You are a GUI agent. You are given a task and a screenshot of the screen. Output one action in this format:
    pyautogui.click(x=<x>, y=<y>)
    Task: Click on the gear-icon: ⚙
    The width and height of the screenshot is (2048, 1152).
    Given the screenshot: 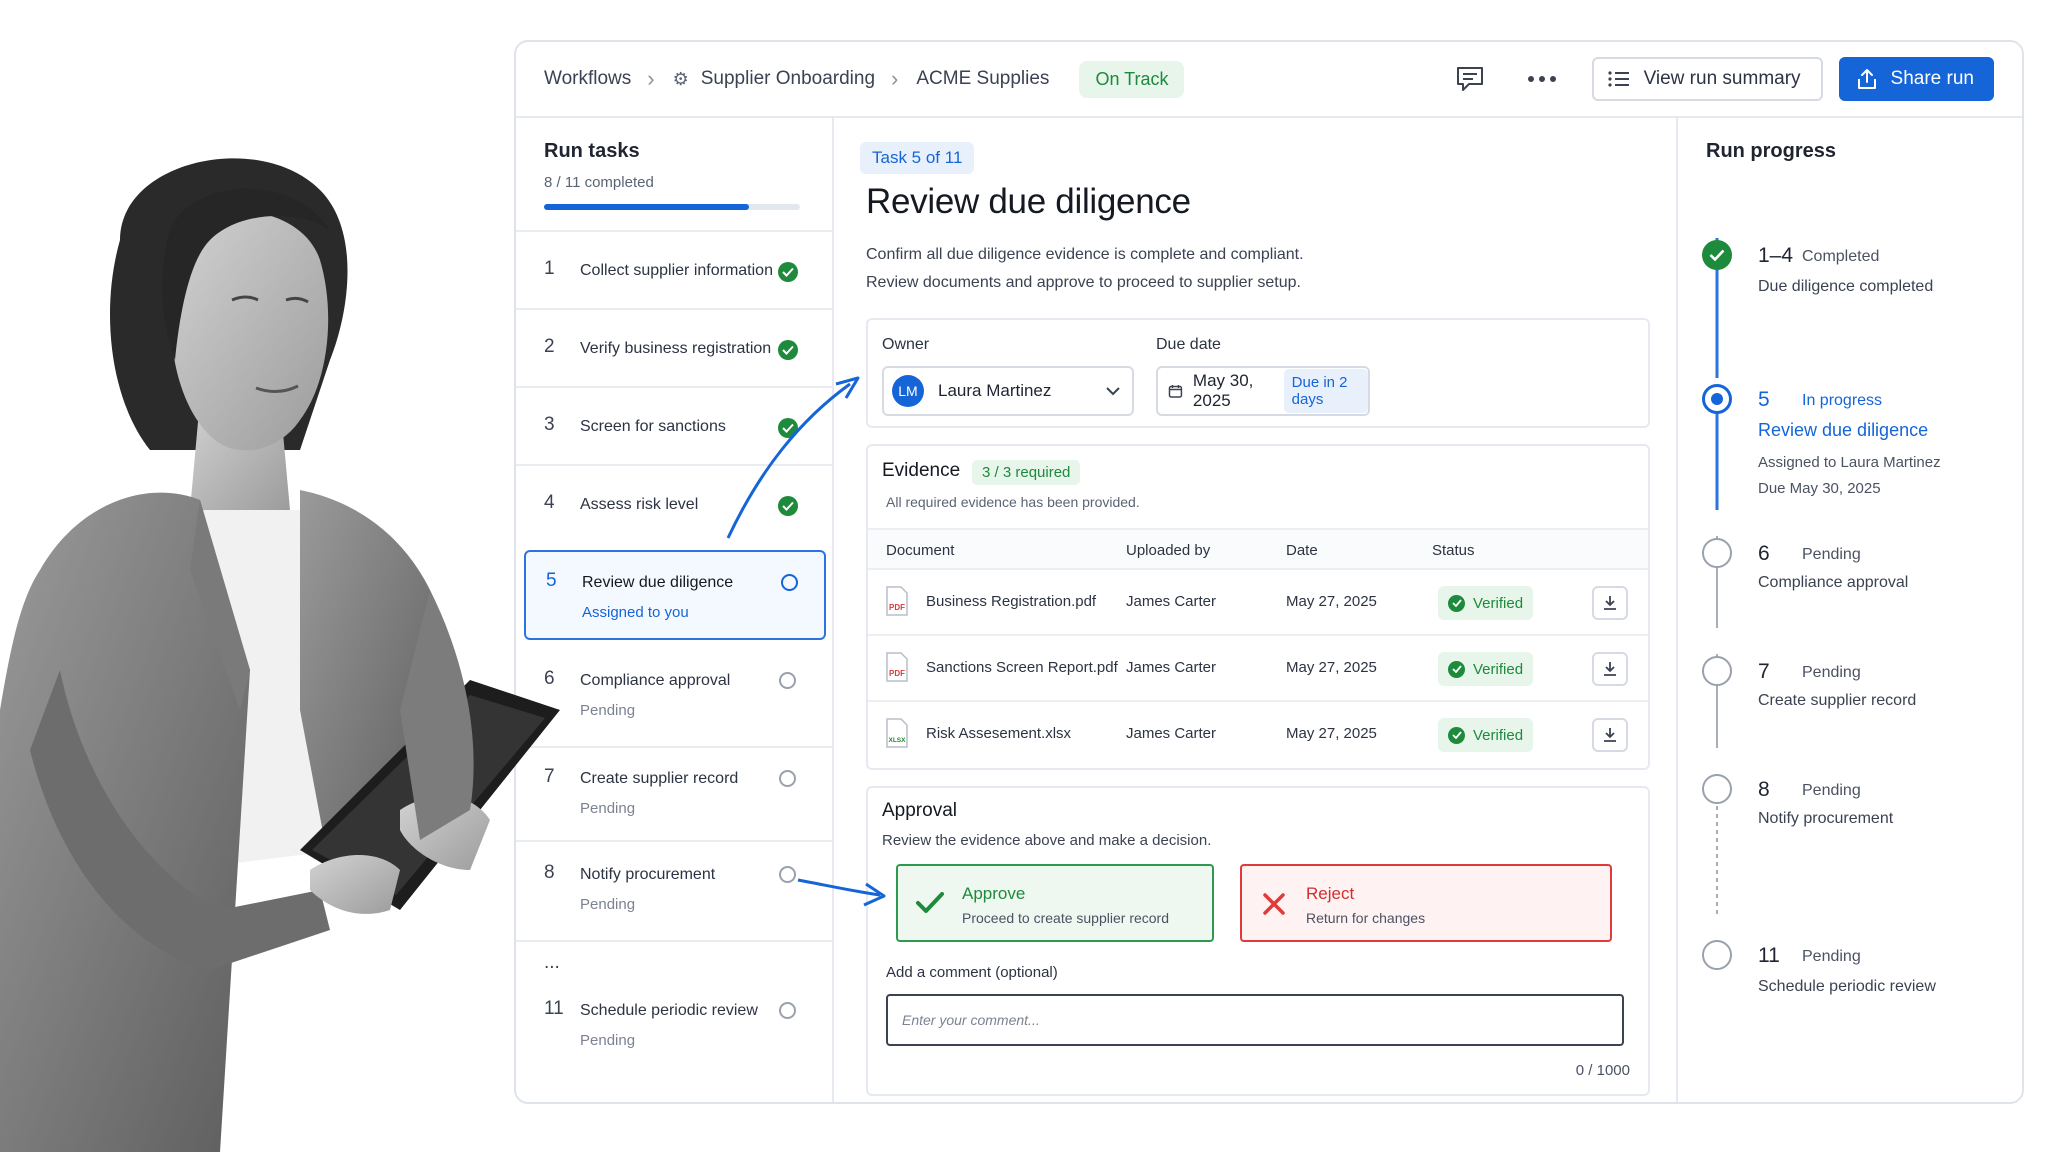 What is the action you would take?
    pyautogui.click(x=680, y=78)
    